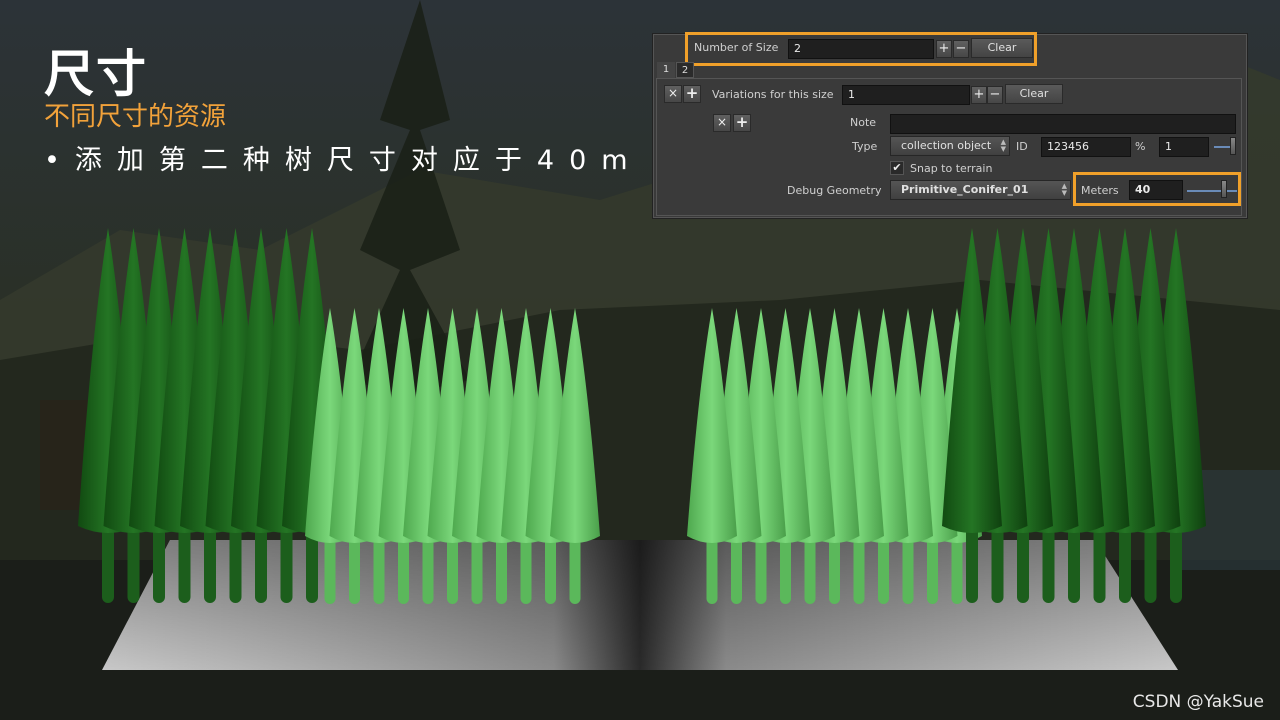 This screenshot has height=720, width=1280. I want to click on slide-subtitle: 不同尺寸的资源, so click(135, 117).